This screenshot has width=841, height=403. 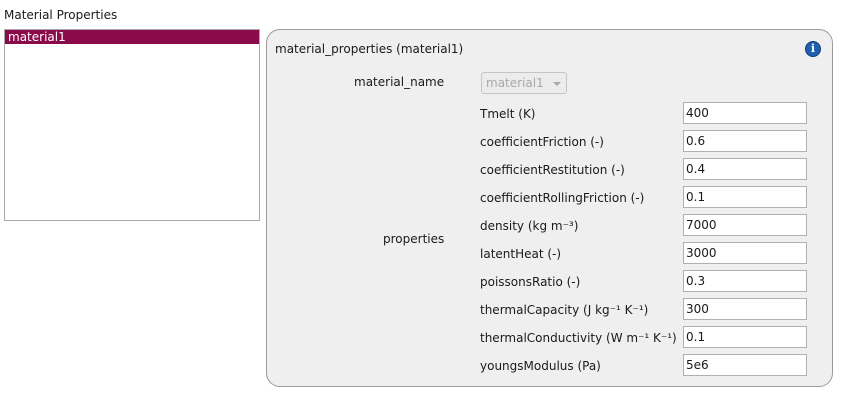 What do you see at coordinates (529, 226) in the screenshot?
I see `property-label: density (kg m⁻³)` at bounding box center [529, 226].